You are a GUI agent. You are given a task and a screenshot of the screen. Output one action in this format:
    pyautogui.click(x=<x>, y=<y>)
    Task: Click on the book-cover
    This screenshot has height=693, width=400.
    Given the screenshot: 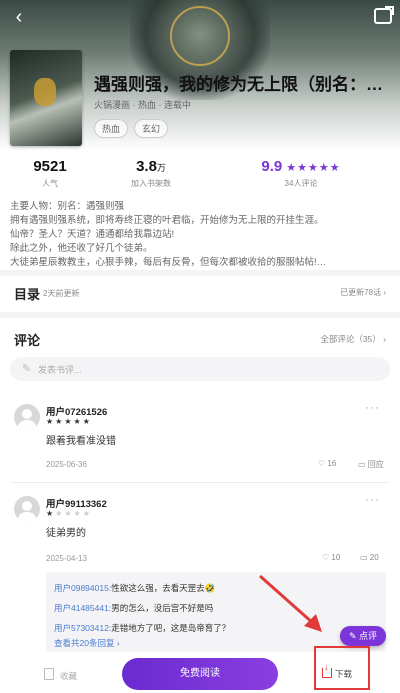 What is the action you would take?
    pyautogui.click(x=46, y=98)
    